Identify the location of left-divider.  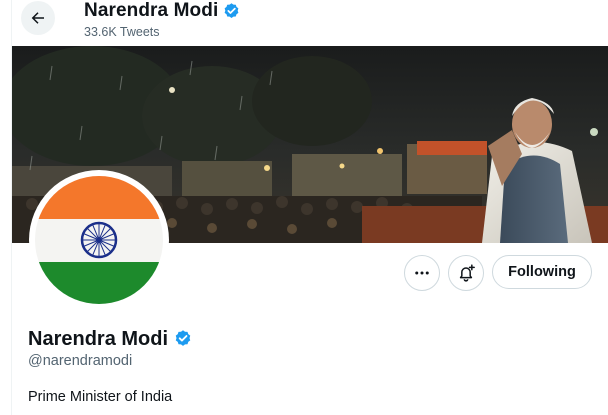
(11, 207).